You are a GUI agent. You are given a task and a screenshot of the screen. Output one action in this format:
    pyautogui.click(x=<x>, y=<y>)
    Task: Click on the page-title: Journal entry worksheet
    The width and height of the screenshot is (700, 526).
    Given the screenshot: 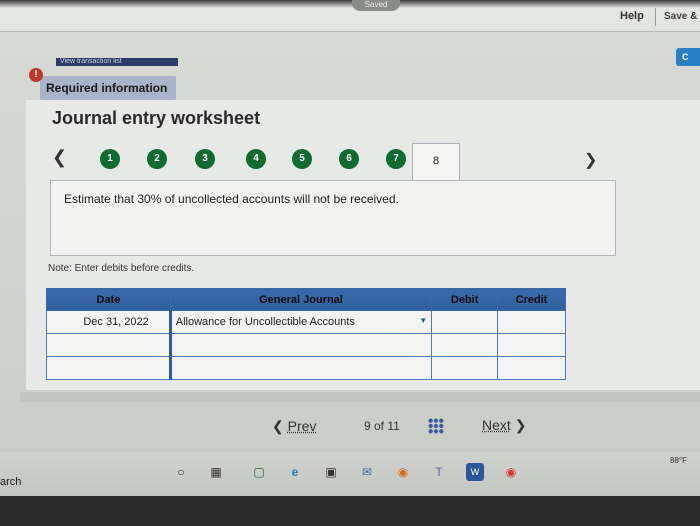 What is the action you would take?
    pyautogui.click(x=156, y=118)
    